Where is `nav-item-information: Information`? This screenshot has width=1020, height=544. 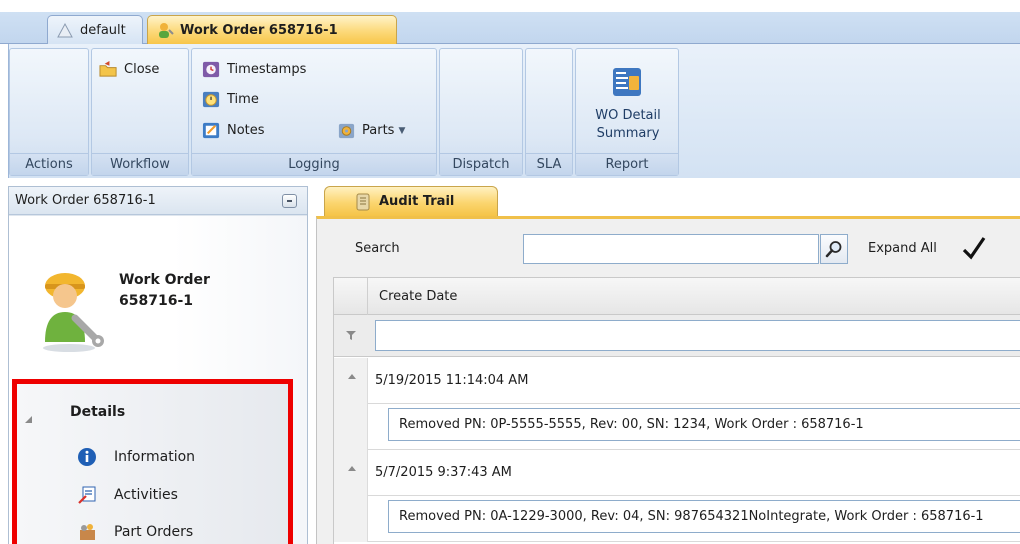
nav-item-information: Information is located at coordinates (136, 457).